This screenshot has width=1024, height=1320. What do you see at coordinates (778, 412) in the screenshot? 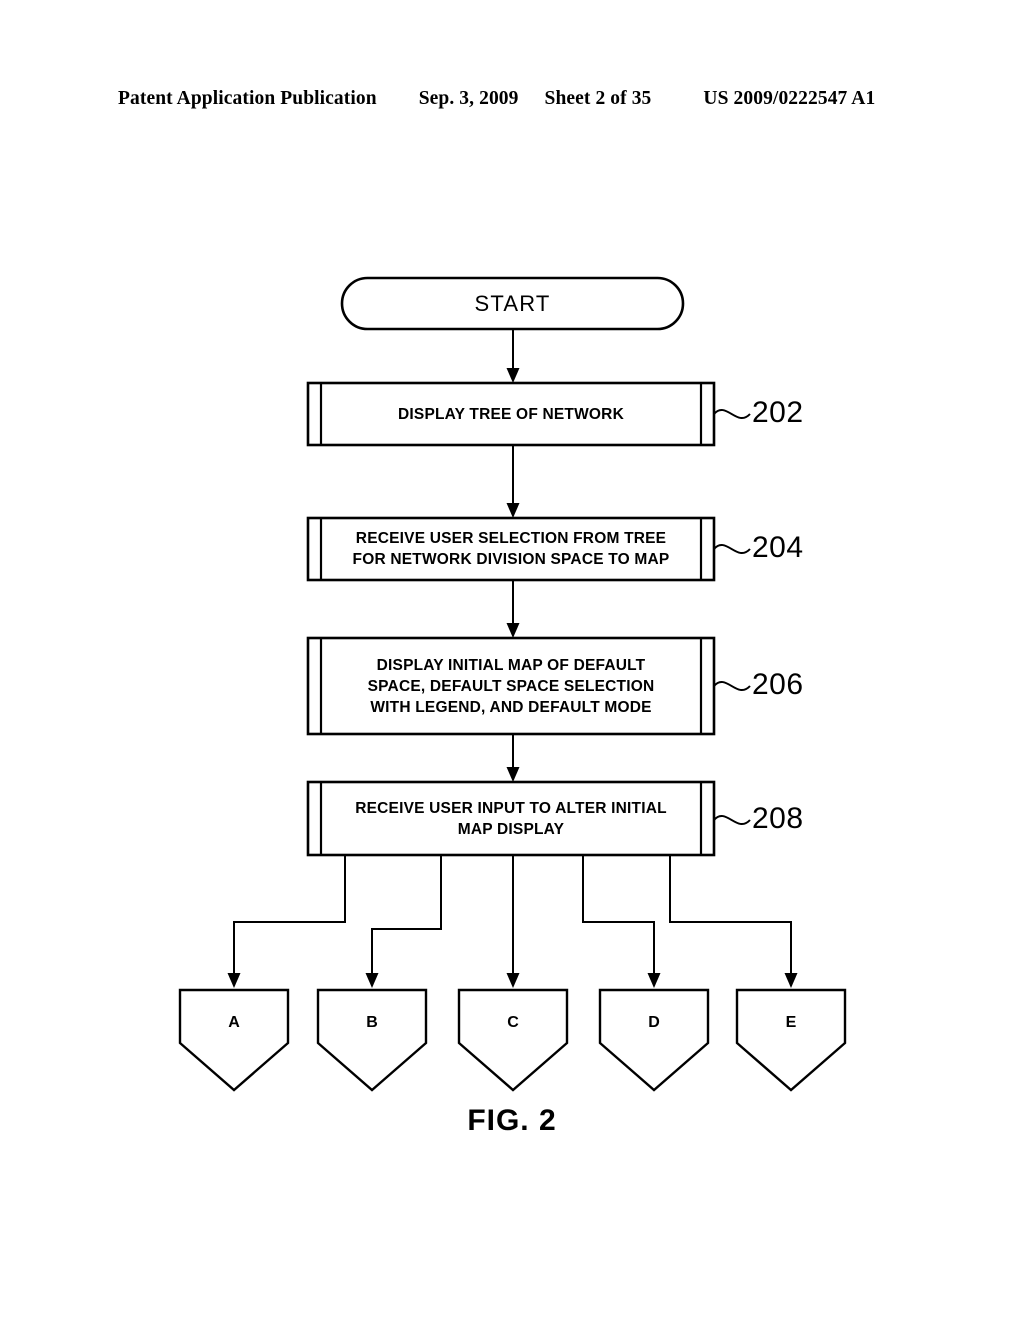
I see `reference-numeral-202: 202` at bounding box center [778, 412].